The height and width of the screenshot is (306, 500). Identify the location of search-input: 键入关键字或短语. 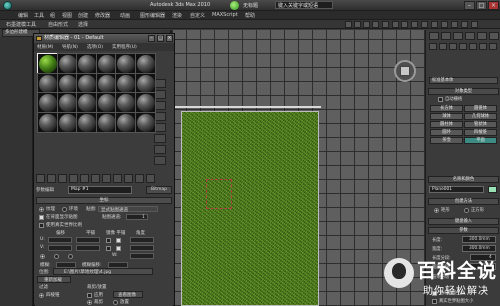
(304, 5).